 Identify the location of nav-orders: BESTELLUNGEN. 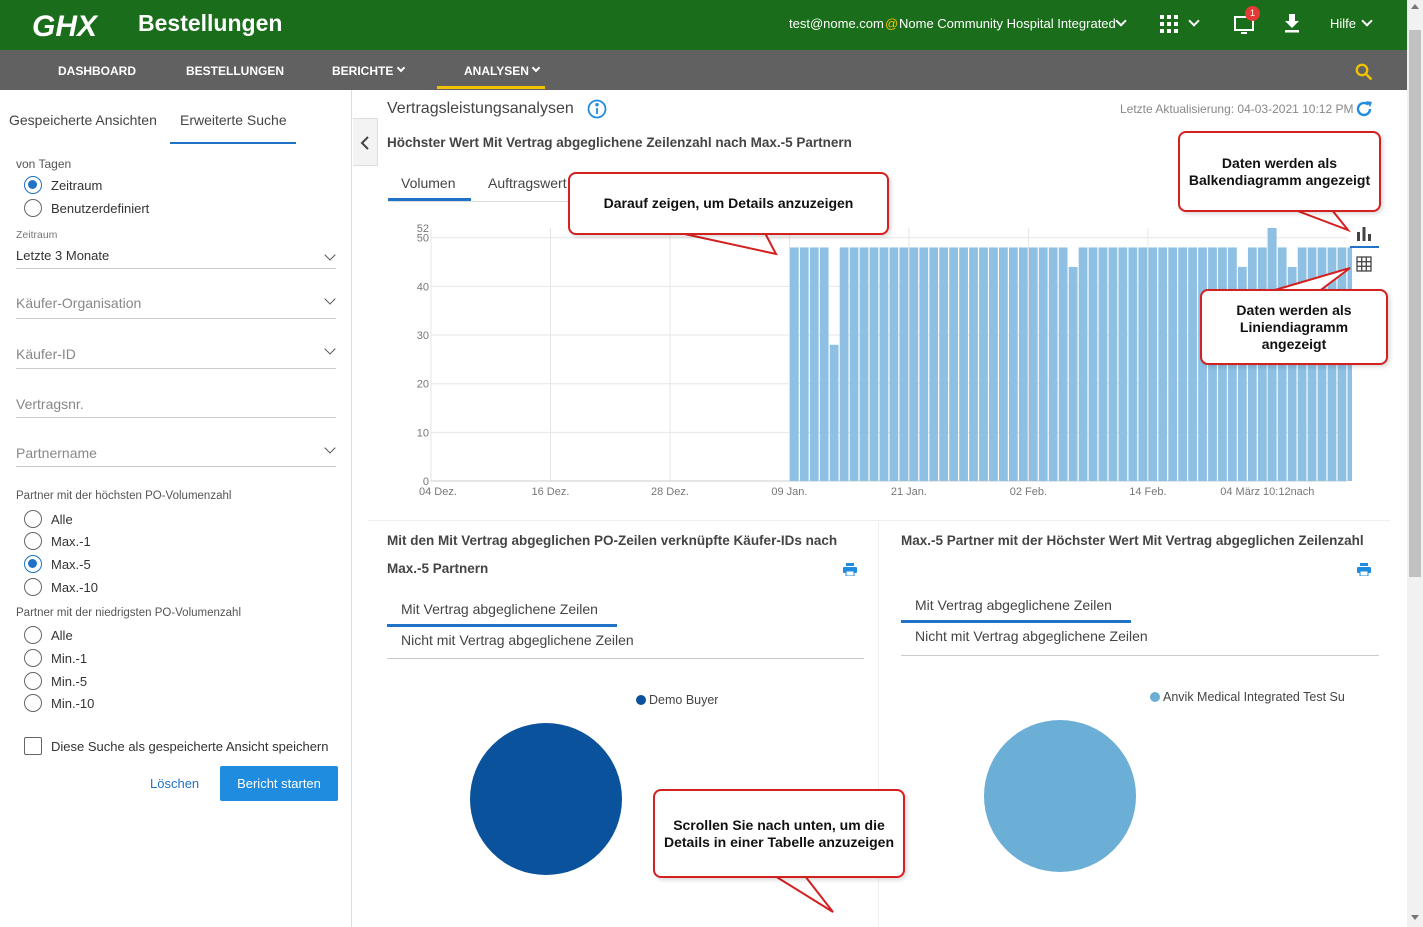
(235, 71).